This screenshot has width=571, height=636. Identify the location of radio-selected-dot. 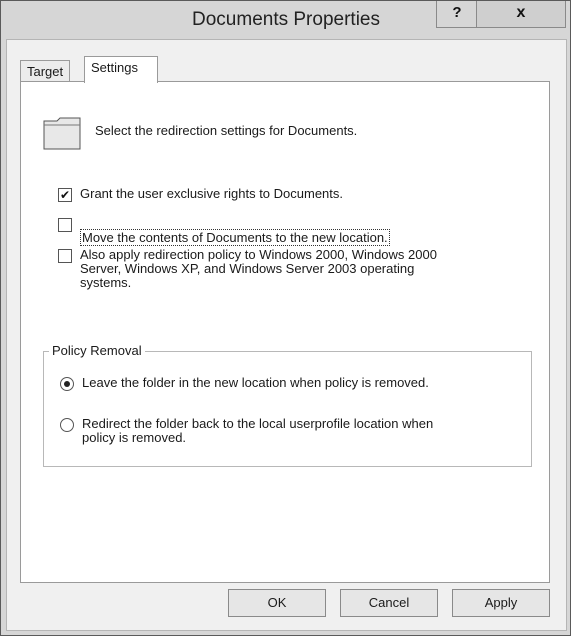
(67, 384).